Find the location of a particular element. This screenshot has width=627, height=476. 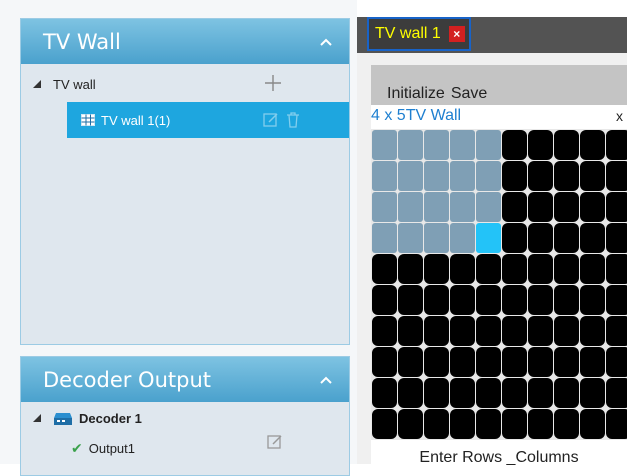

close-icon: x is located at coordinates (619, 116).